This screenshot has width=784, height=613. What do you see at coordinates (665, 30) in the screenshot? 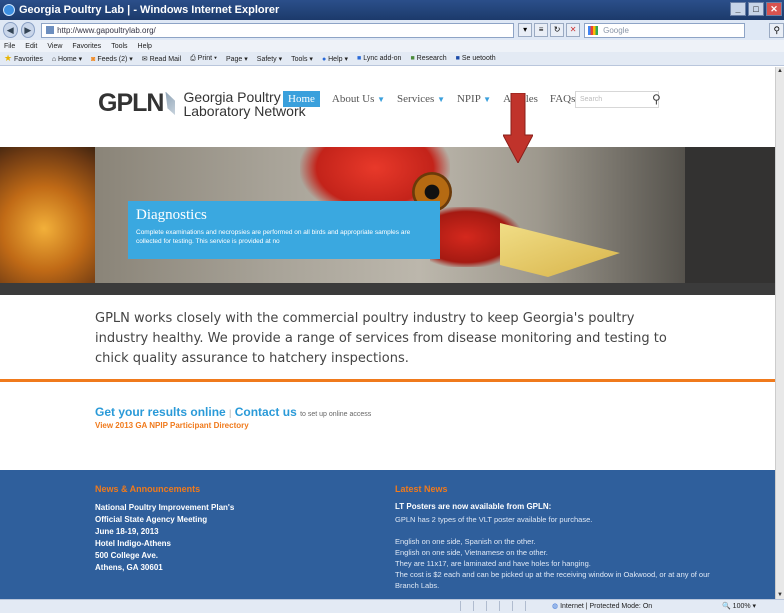
I see `browser-search-input: Google` at bounding box center [665, 30].